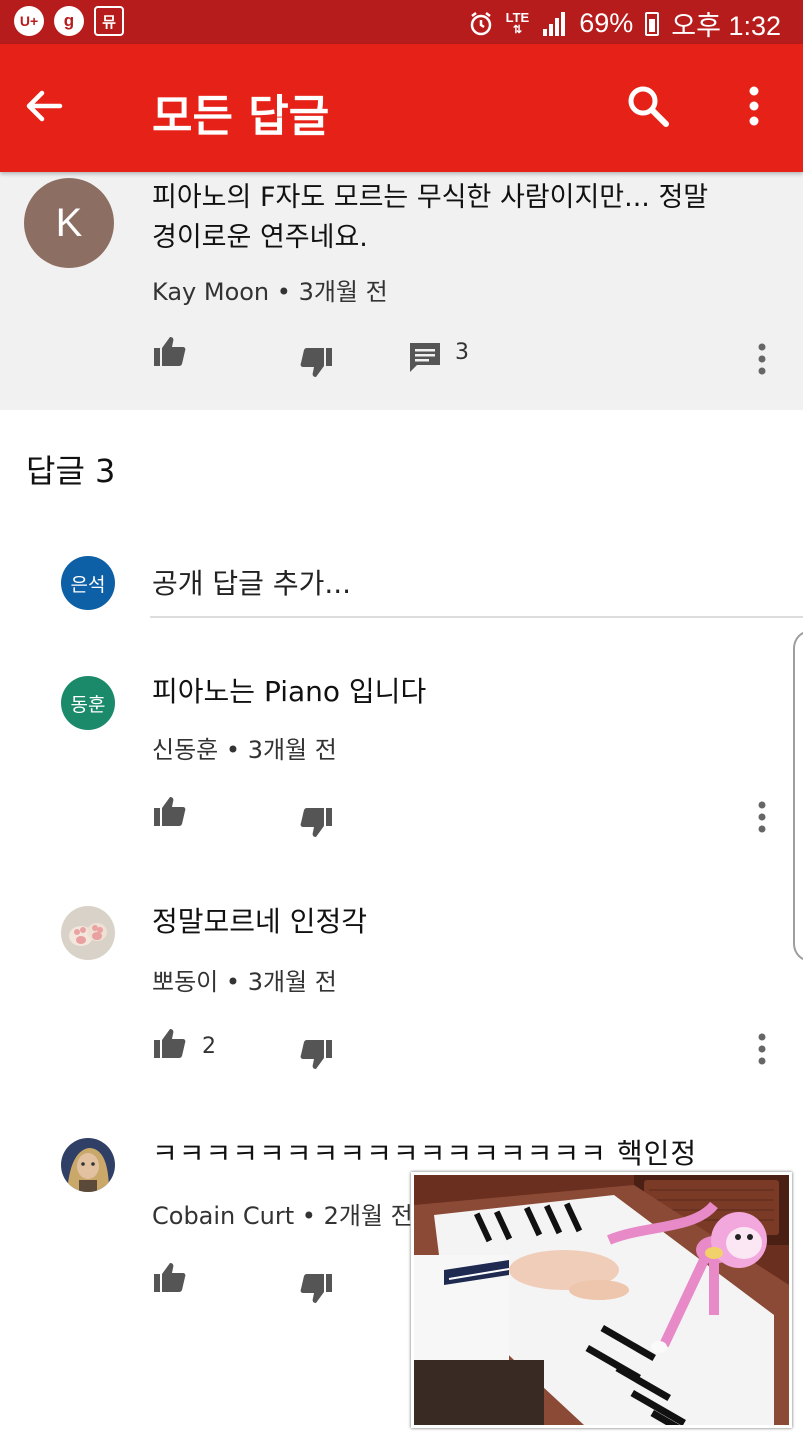  I want to click on mini-player, so click(601, 1300).